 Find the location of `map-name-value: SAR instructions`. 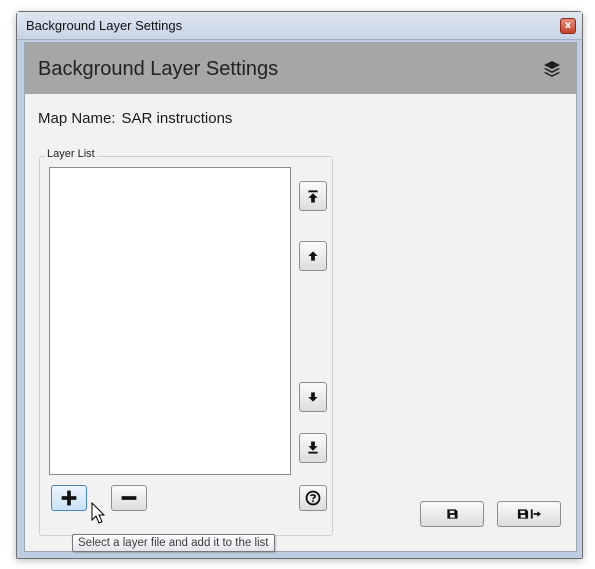

map-name-value: SAR instructions is located at coordinates (177, 118).